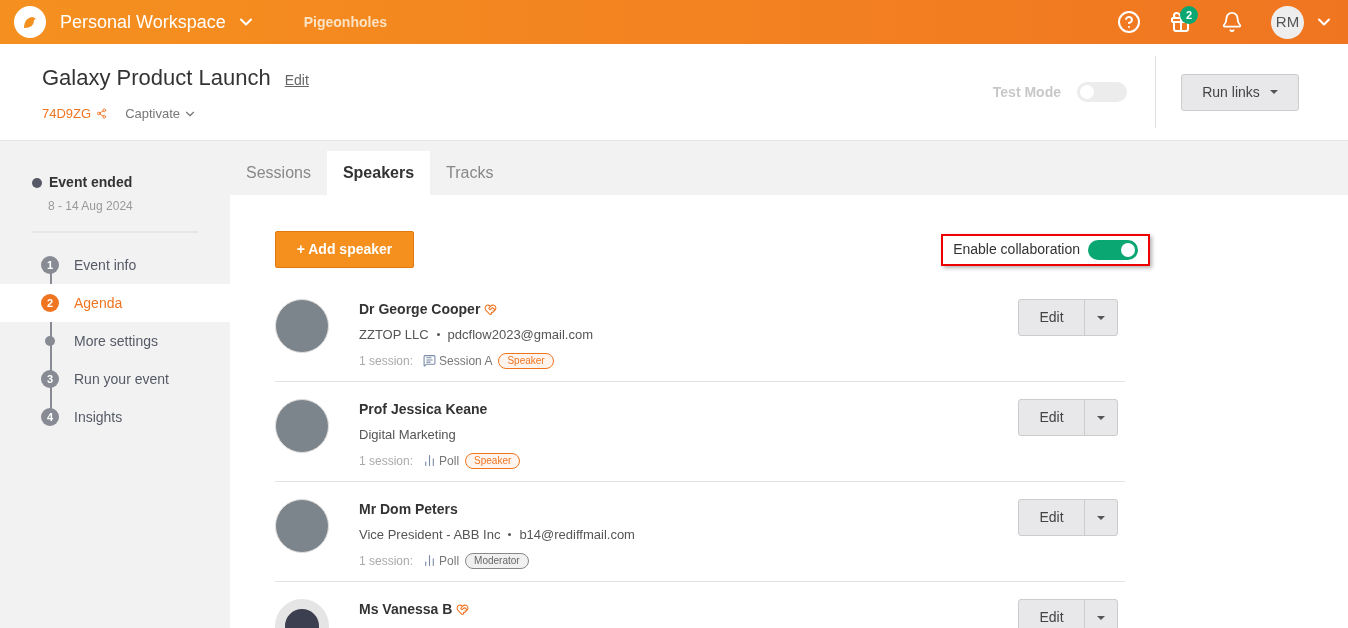 This screenshot has height=628, width=1348. What do you see at coordinates (466, 360) in the screenshot?
I see `session-link: Session A` at bounding box center [466, 360].